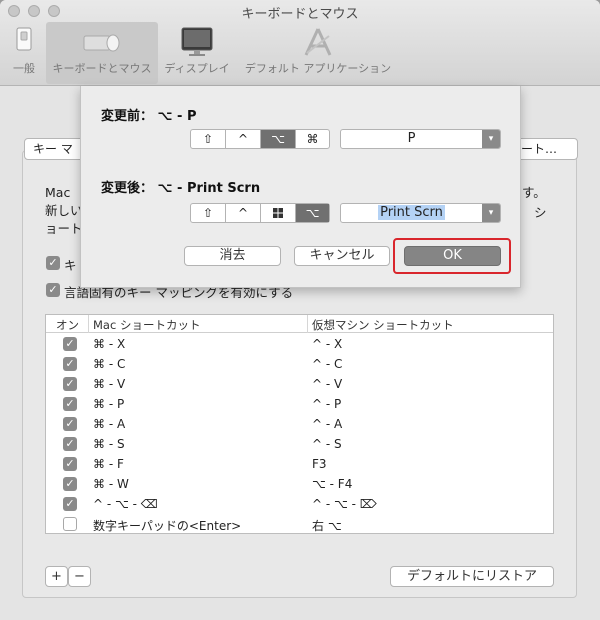  What do you see at coordinates (327, 384) in the screenshot?
I see `row-vm-shortcut: ^ - V` at bounding box center [327, 384].